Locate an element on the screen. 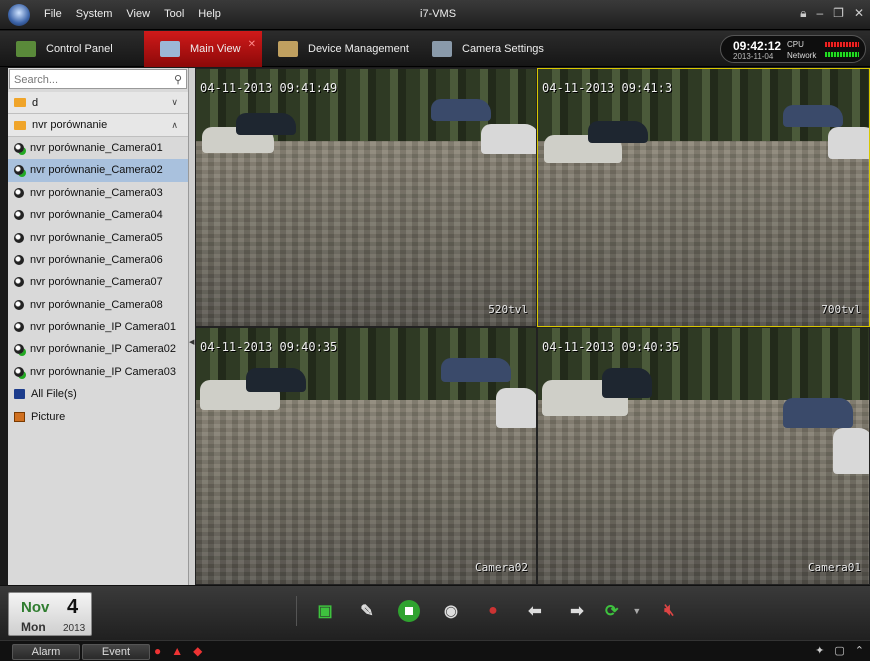 This screenshot has height=661, width=870. camera-label: nvr porównanie_IP Camera02 is located at coordinates (103, 349).